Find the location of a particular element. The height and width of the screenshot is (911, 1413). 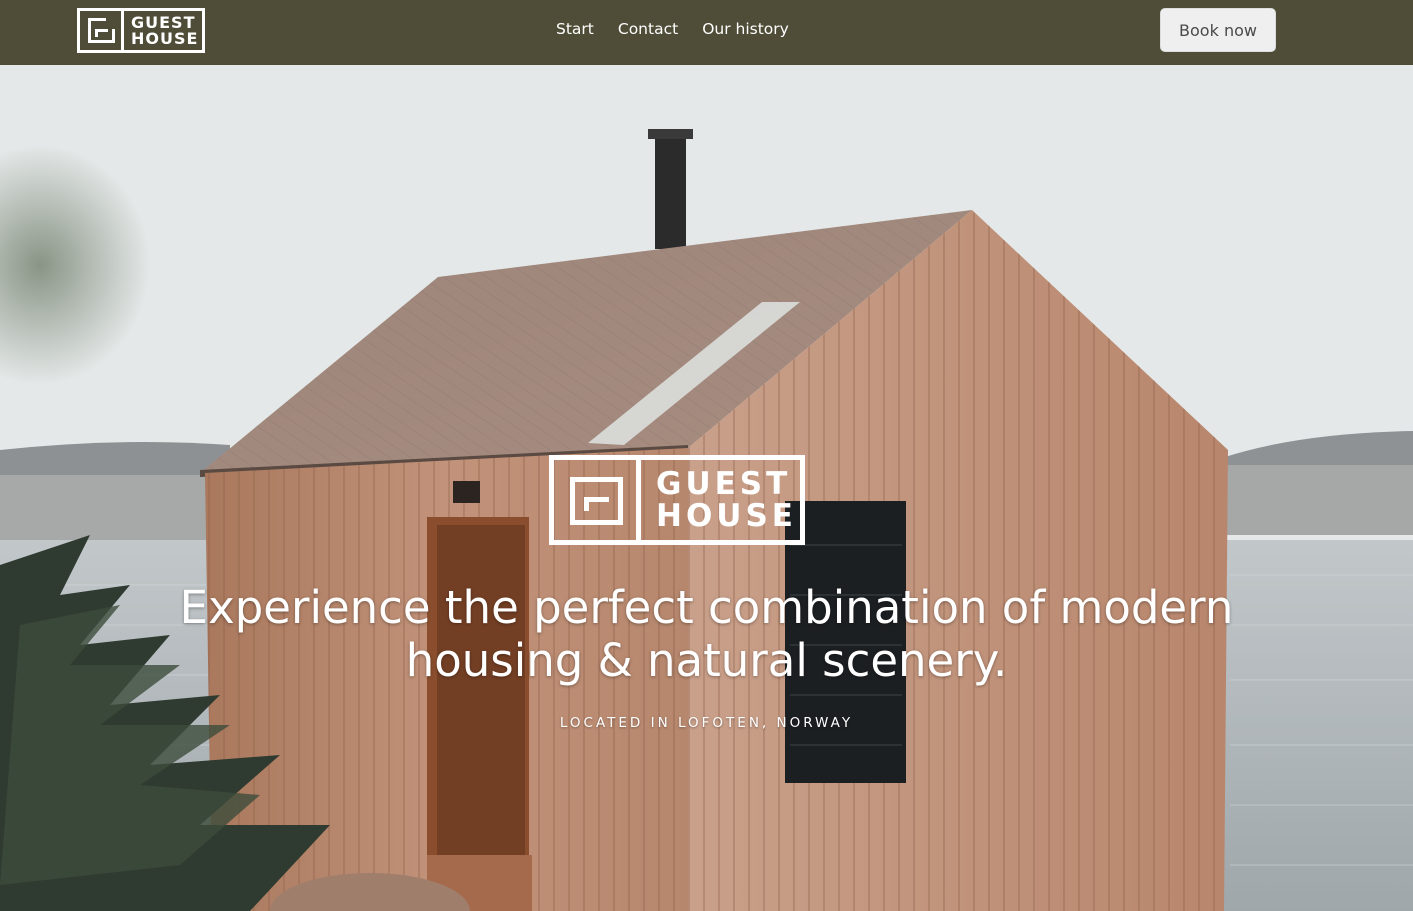

nav-link-start: Start is located at coordinates (575, 29).